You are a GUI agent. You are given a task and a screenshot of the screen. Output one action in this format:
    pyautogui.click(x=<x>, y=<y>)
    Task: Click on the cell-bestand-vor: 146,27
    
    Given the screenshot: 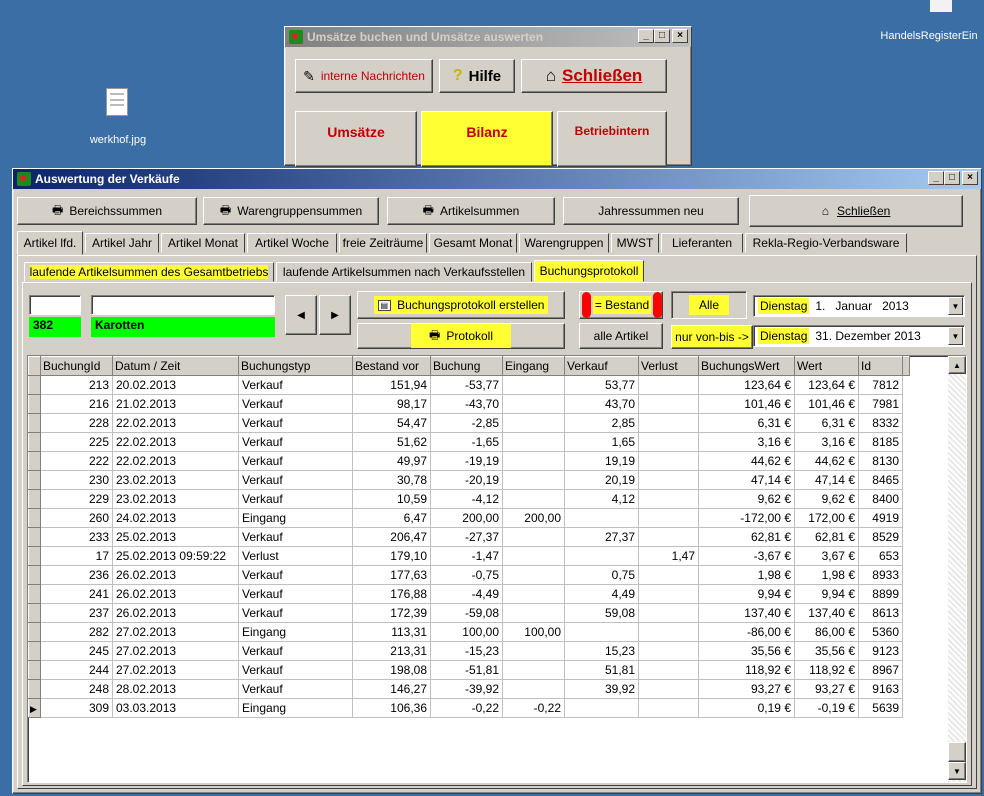 What is the action you would take?
    pyautogui.click(x=391, y=689)
    